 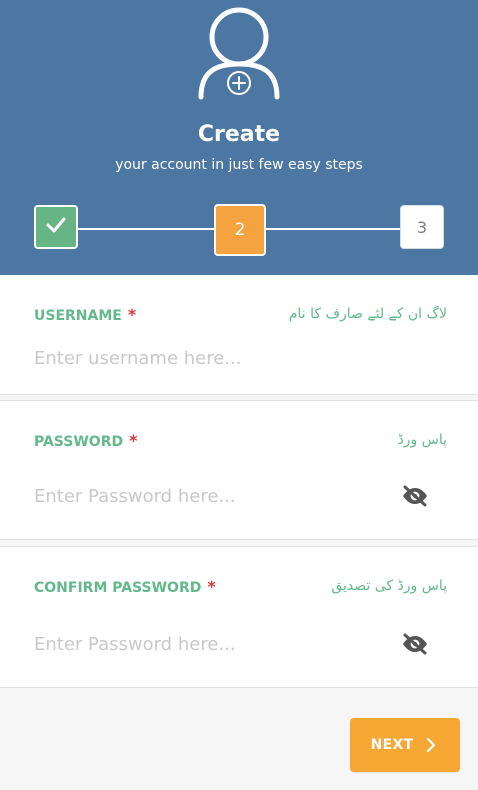 I want to click on step-2-active: 2, so click(x=240, y=230).